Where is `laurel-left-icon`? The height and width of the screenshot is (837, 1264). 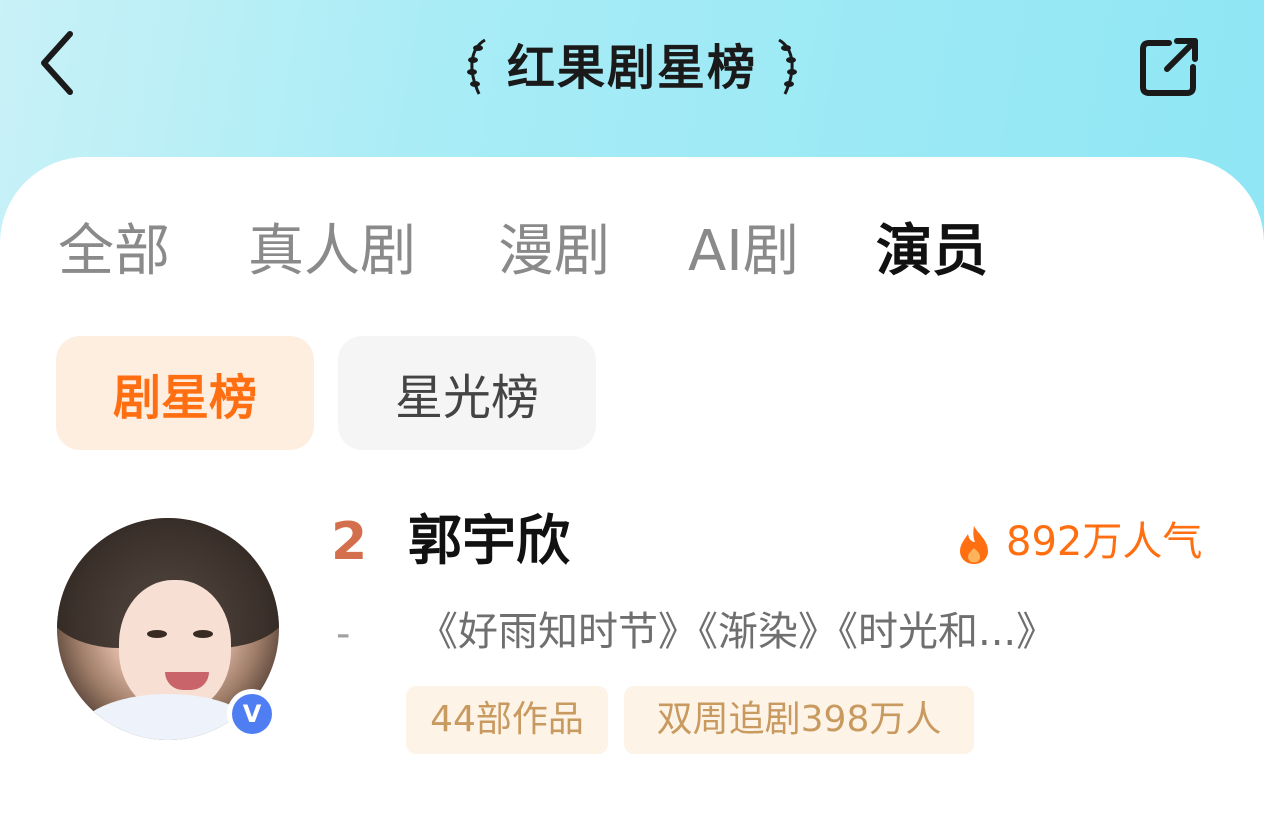 laurel-left-icon is located at coordinates (476, 66).